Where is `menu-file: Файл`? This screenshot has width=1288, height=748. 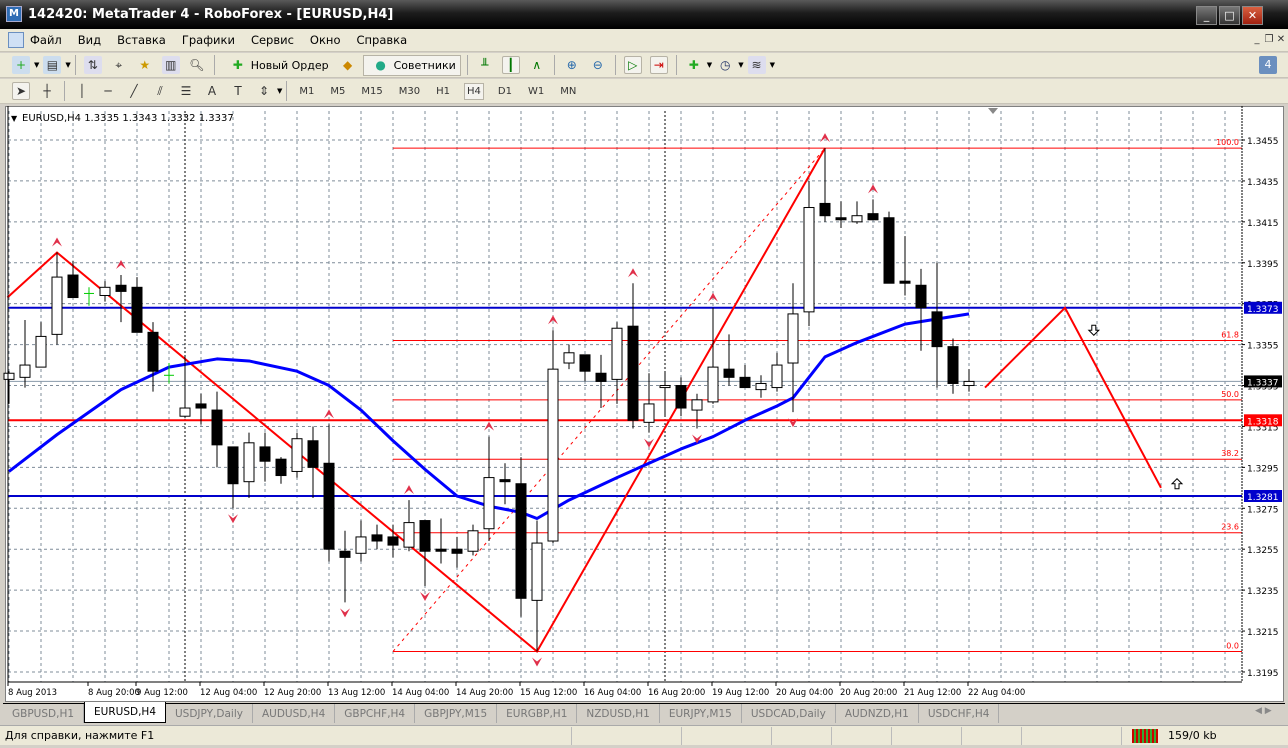 menu-file: Файл is located at coordinates (46, 40).